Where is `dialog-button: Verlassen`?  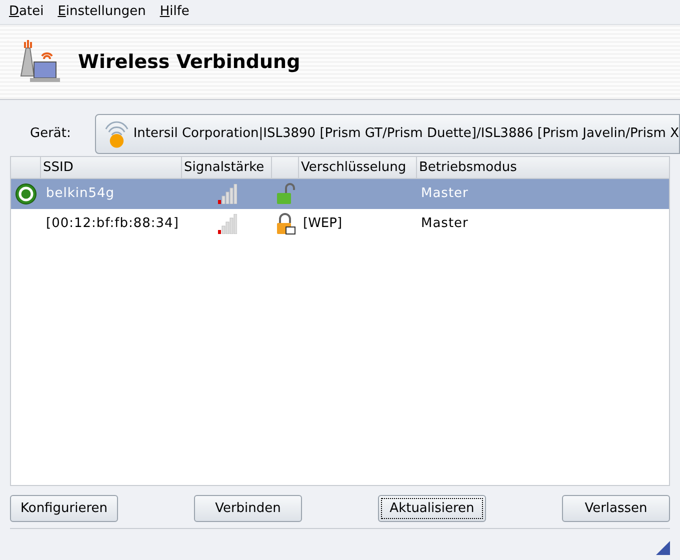 dialog-button: Verlassen is located at coordinates (616, 508).